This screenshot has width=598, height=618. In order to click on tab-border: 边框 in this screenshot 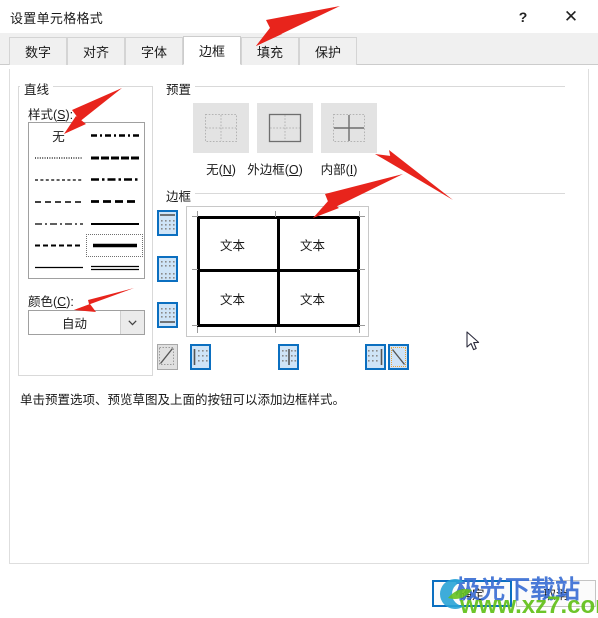, I will do `click(212, 50)`.